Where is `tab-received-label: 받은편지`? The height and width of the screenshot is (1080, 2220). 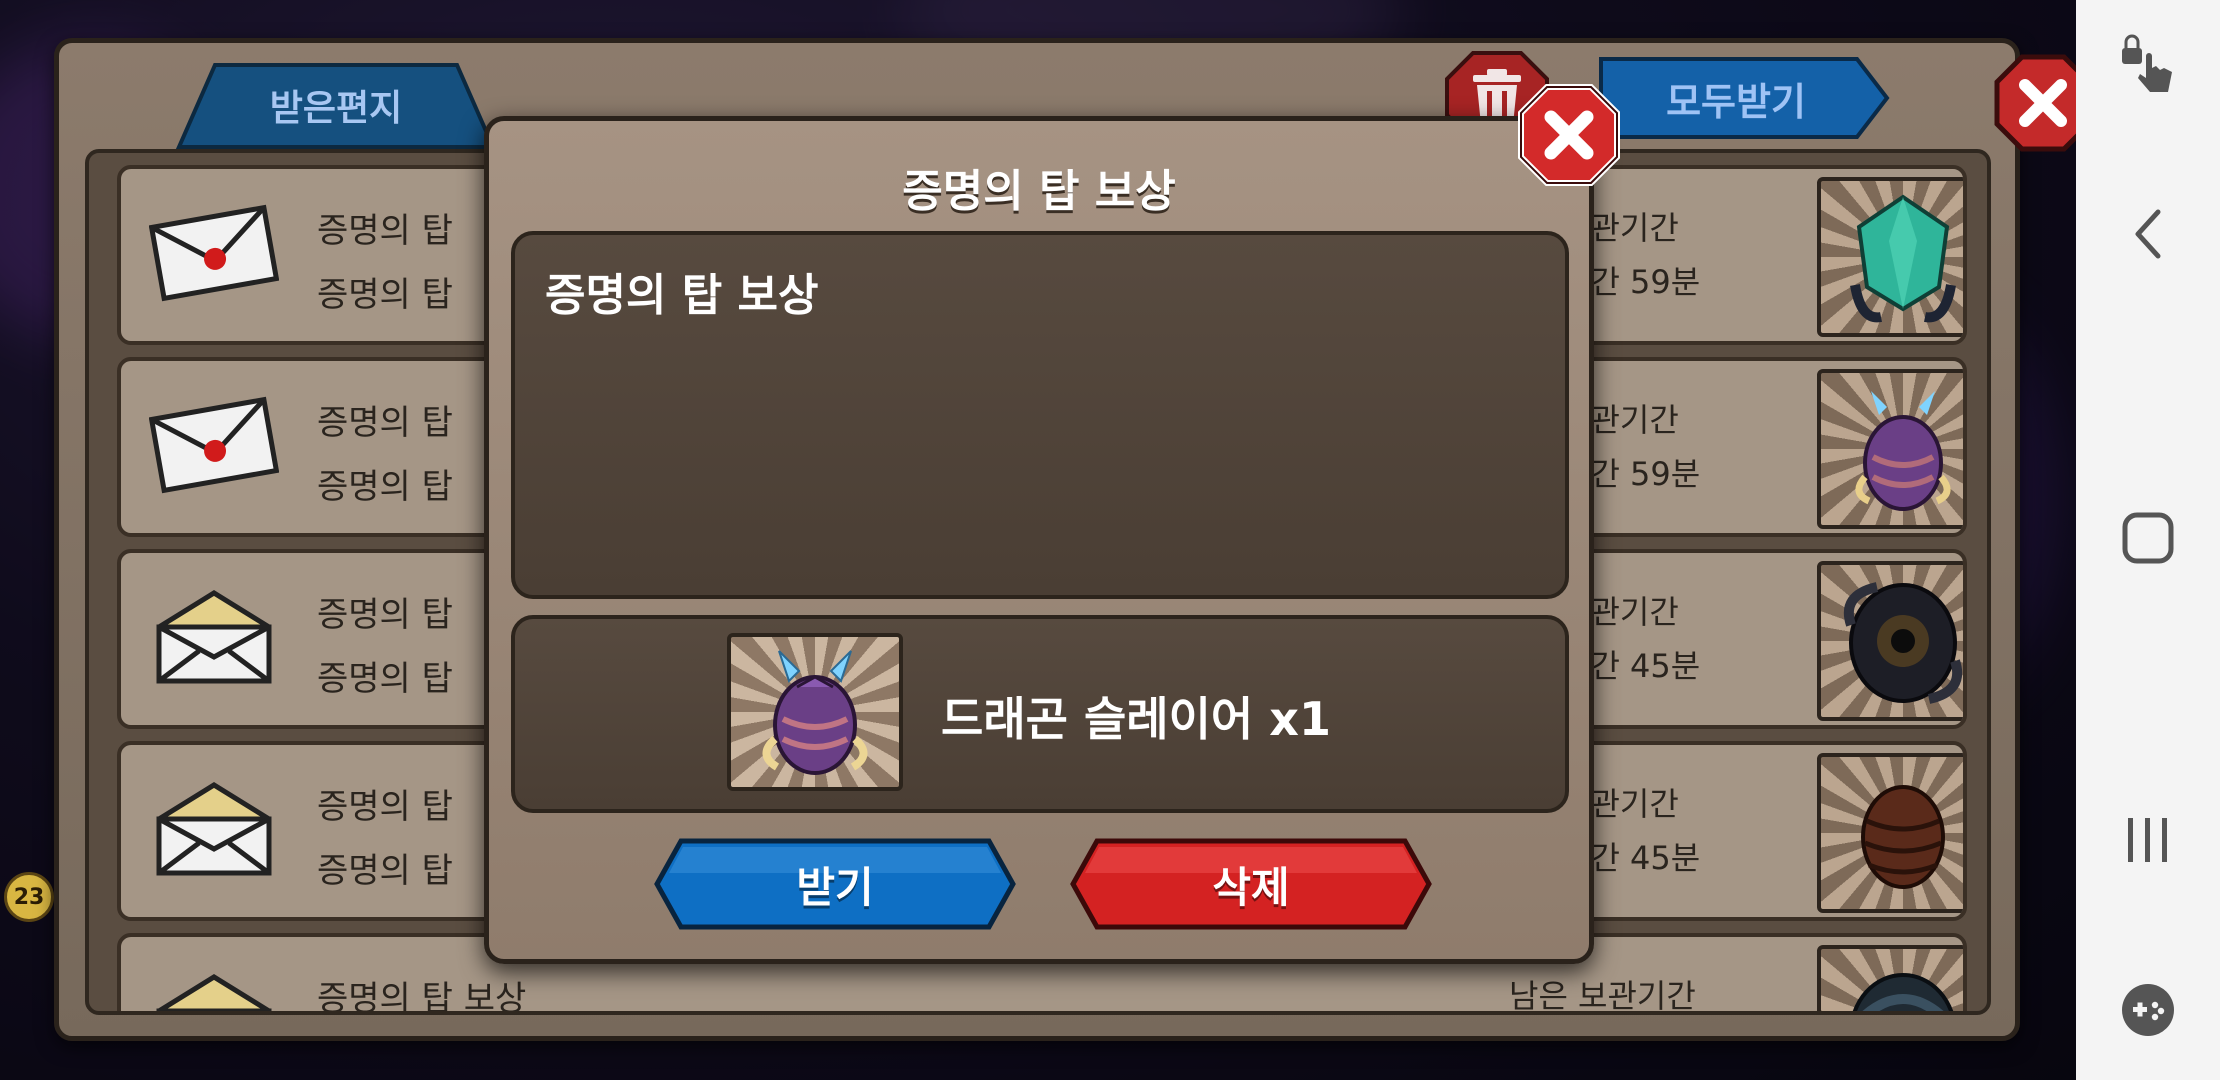 tab-received-label: 받은편지 is located at coordinates (336, 108).